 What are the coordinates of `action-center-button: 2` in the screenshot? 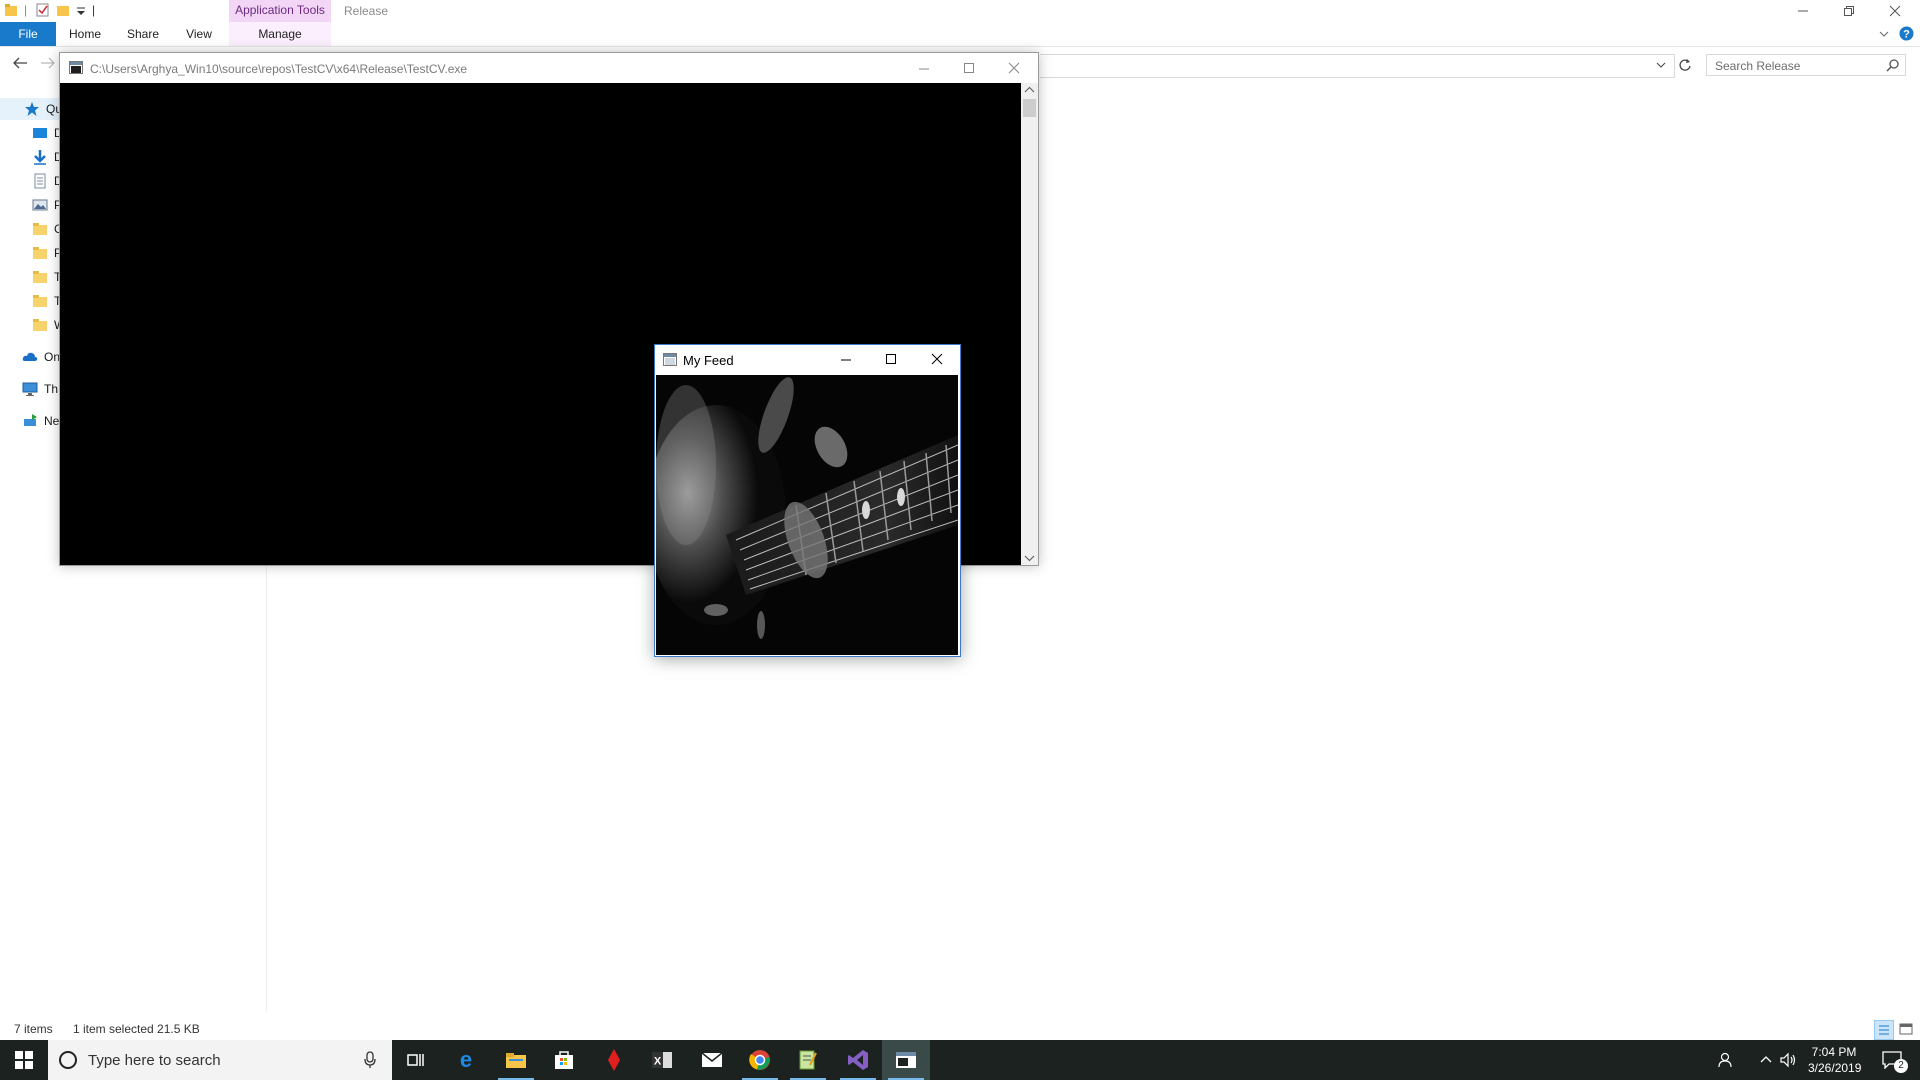 It's located at (1896, 1060).